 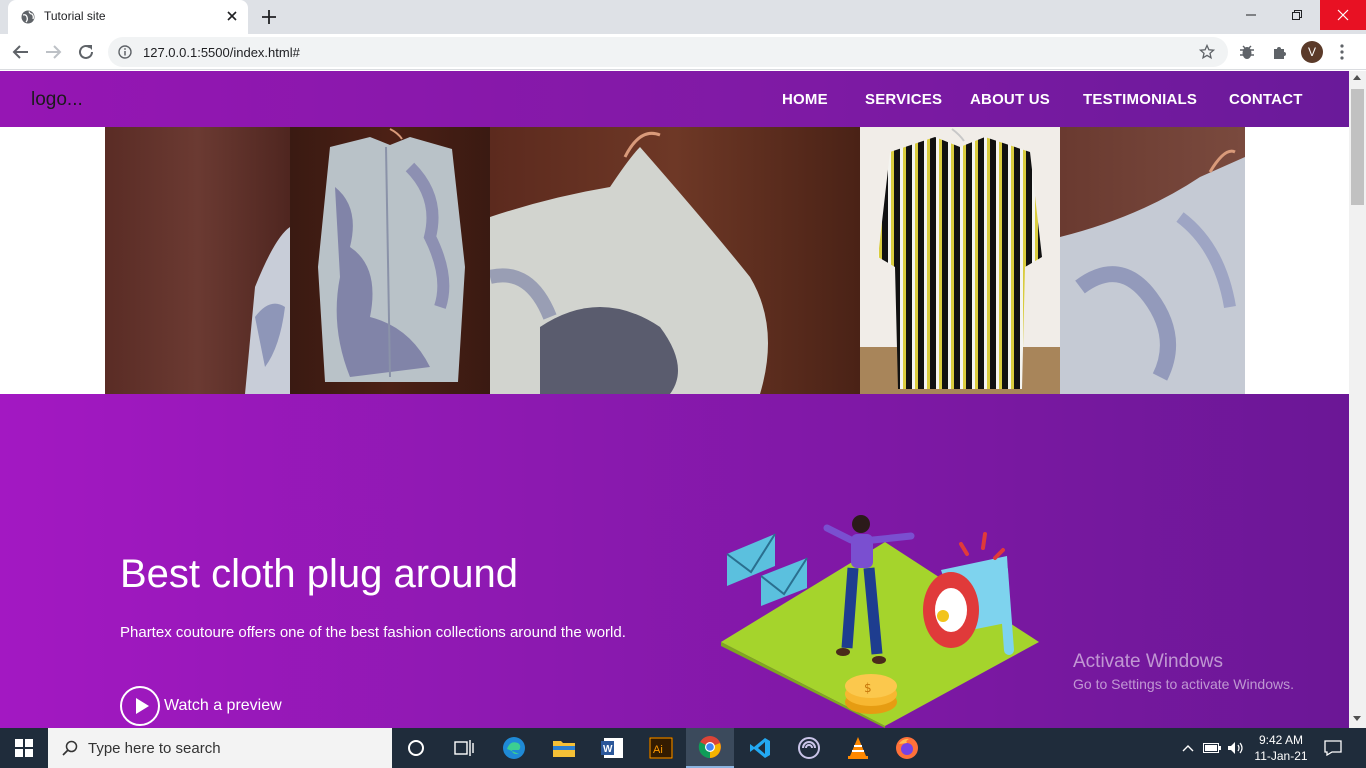 I want to click on close-window-button, so click(x=1343, y=15).